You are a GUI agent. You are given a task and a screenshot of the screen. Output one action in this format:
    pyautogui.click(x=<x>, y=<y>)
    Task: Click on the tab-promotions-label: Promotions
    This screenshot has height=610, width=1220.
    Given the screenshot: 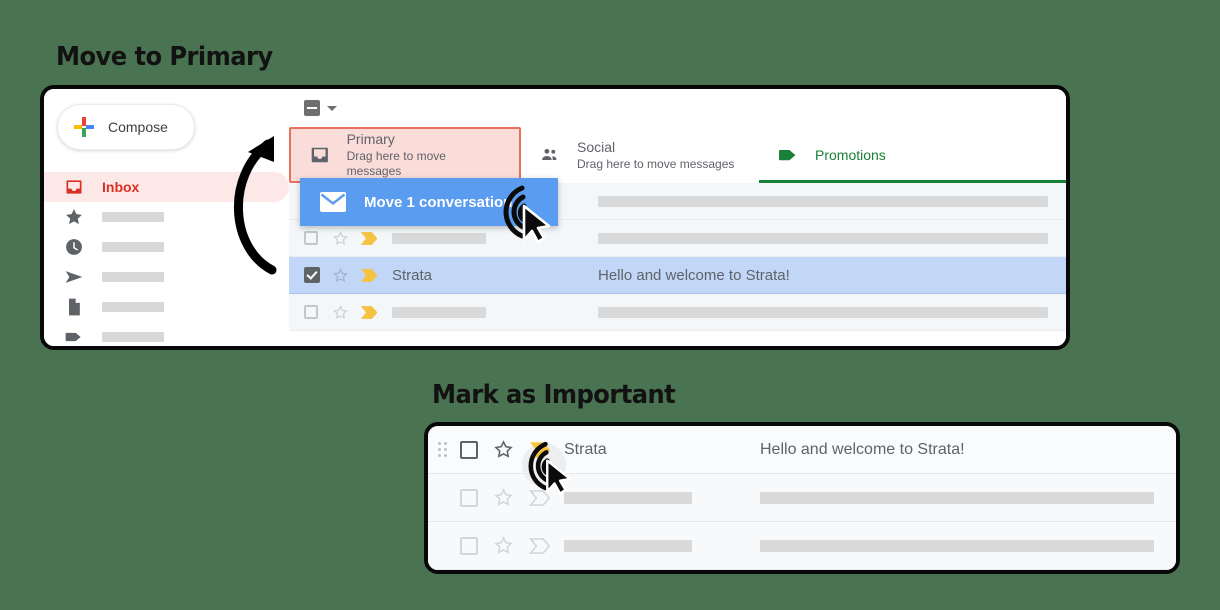 What is the action you would take?
    pyautogui.click(x=850, y=155)
    